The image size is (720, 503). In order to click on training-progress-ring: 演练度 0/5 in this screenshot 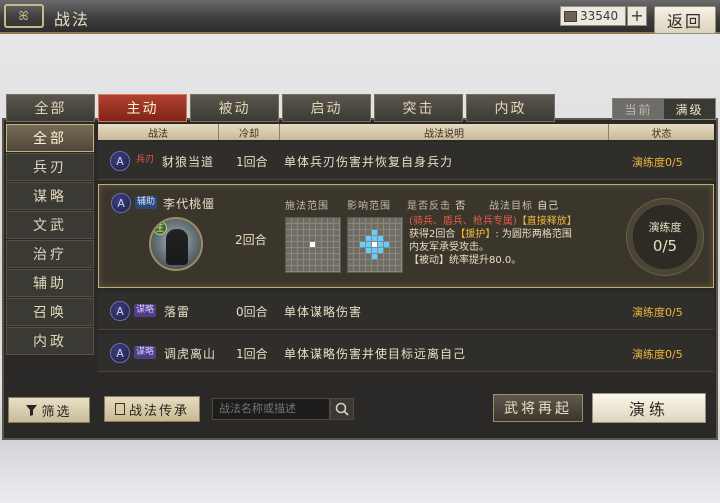, I will do `click(665, 237)`.